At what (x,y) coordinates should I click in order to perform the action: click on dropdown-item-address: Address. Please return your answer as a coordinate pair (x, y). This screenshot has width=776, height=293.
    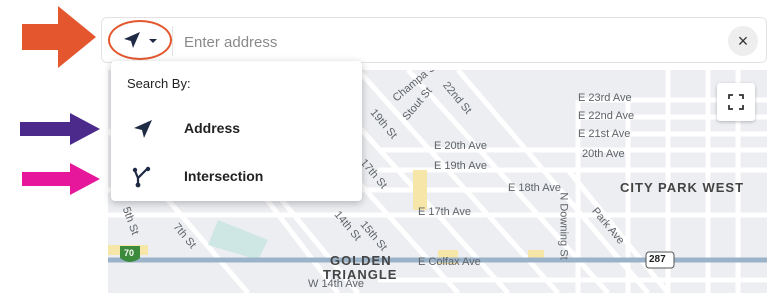
    Looking at the image, I should click on (236, 129).